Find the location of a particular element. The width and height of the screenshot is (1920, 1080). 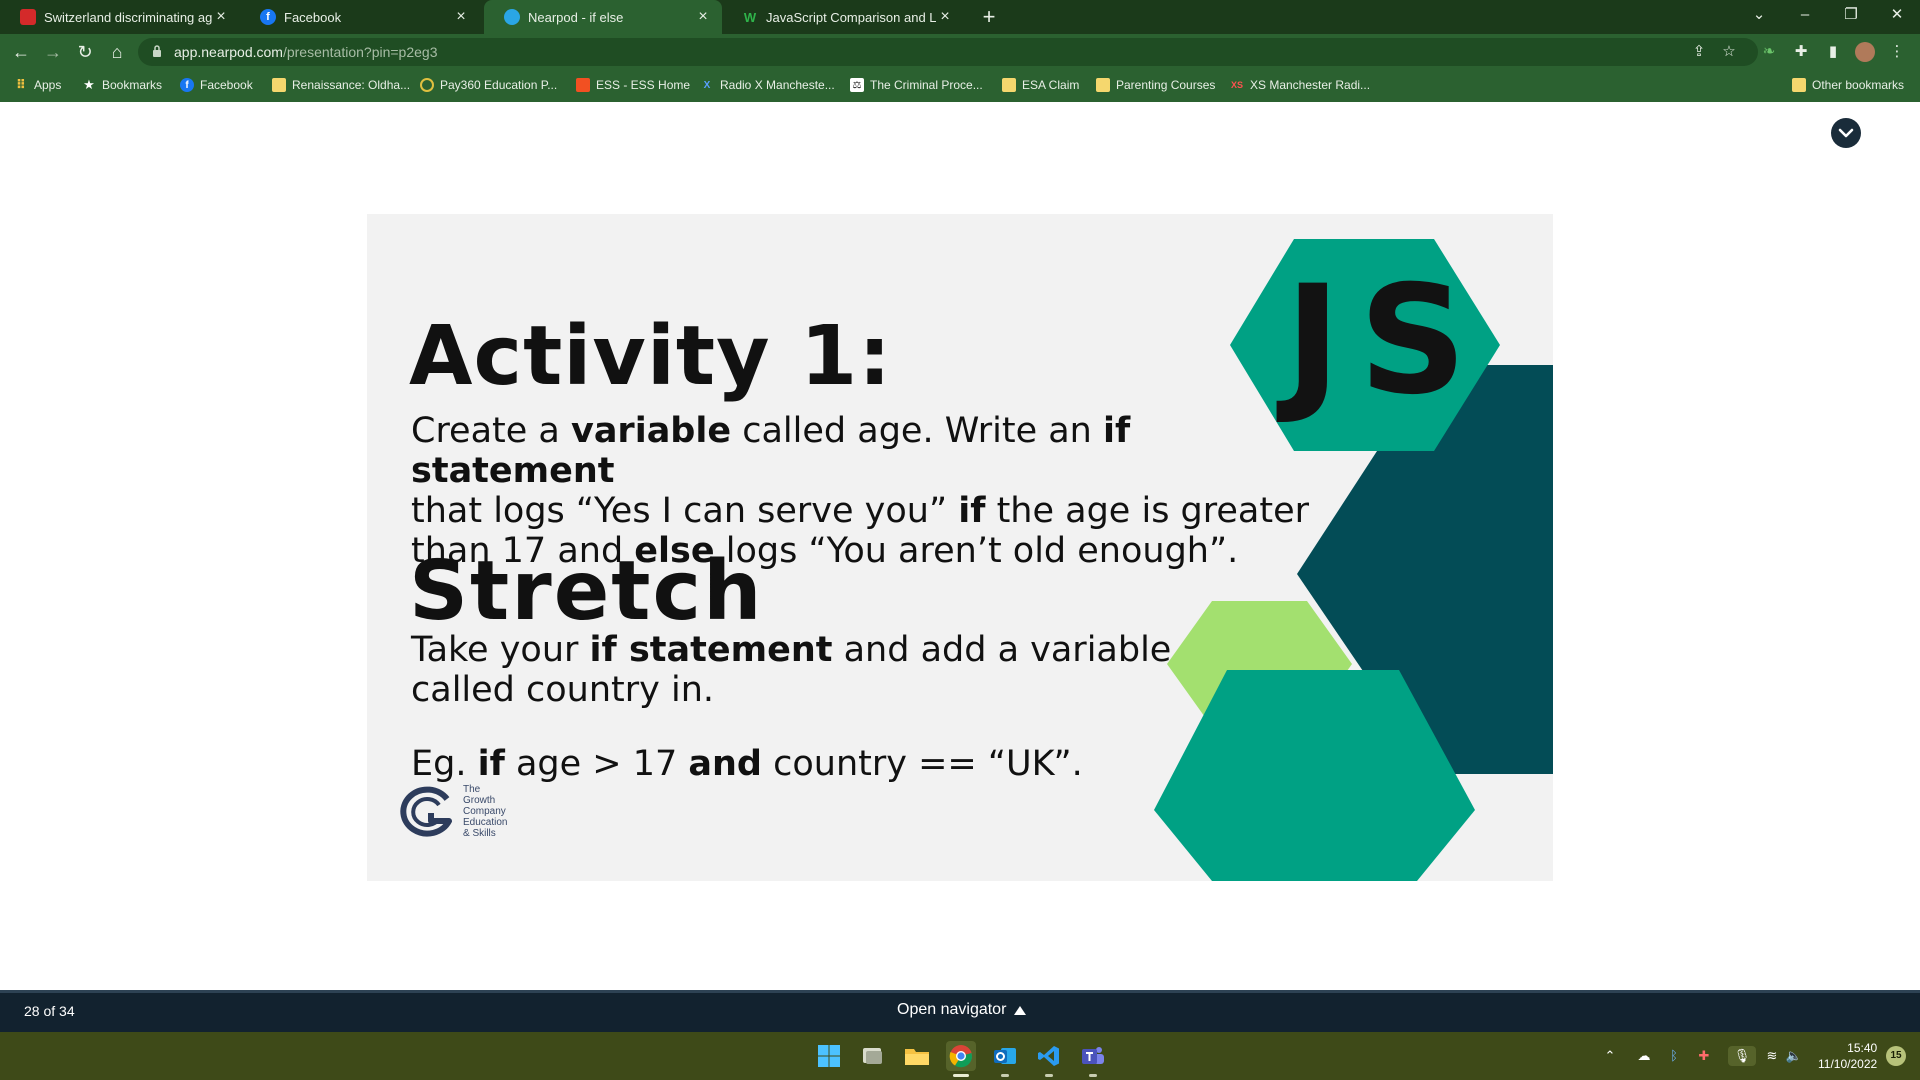

outlook-button is located at coordinates (1005, 1059).